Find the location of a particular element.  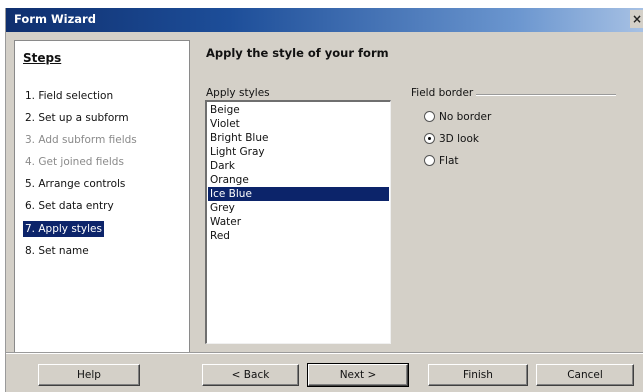

step-field-selection: 1. Field selection is located at coordinates (69, 96).